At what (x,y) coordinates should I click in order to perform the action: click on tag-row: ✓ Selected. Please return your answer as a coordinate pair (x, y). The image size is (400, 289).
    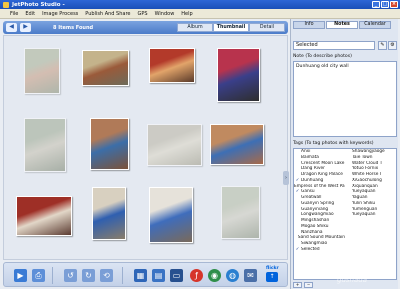
    Looking at the image, I should click on (345, 250).